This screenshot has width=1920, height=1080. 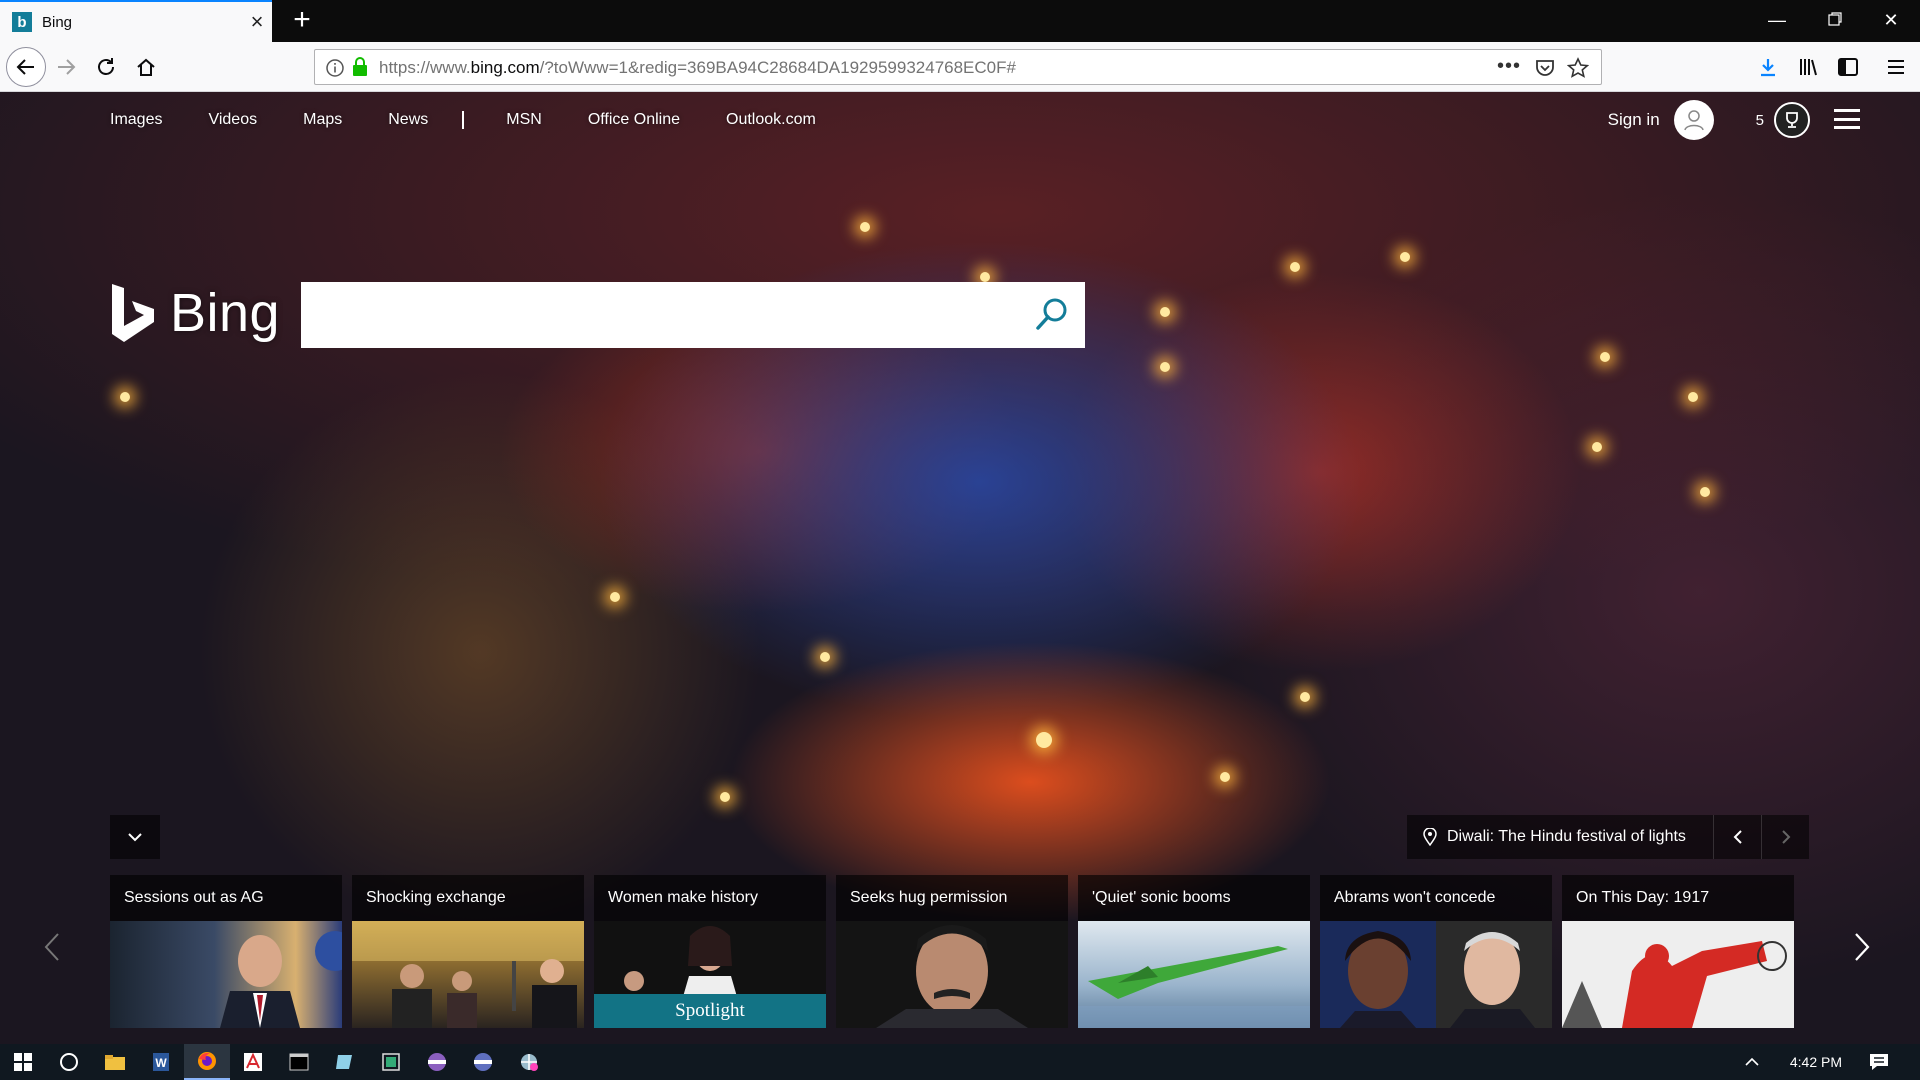 I want to click on news-title: Sessions out as AG, so click(x=194, y=898).